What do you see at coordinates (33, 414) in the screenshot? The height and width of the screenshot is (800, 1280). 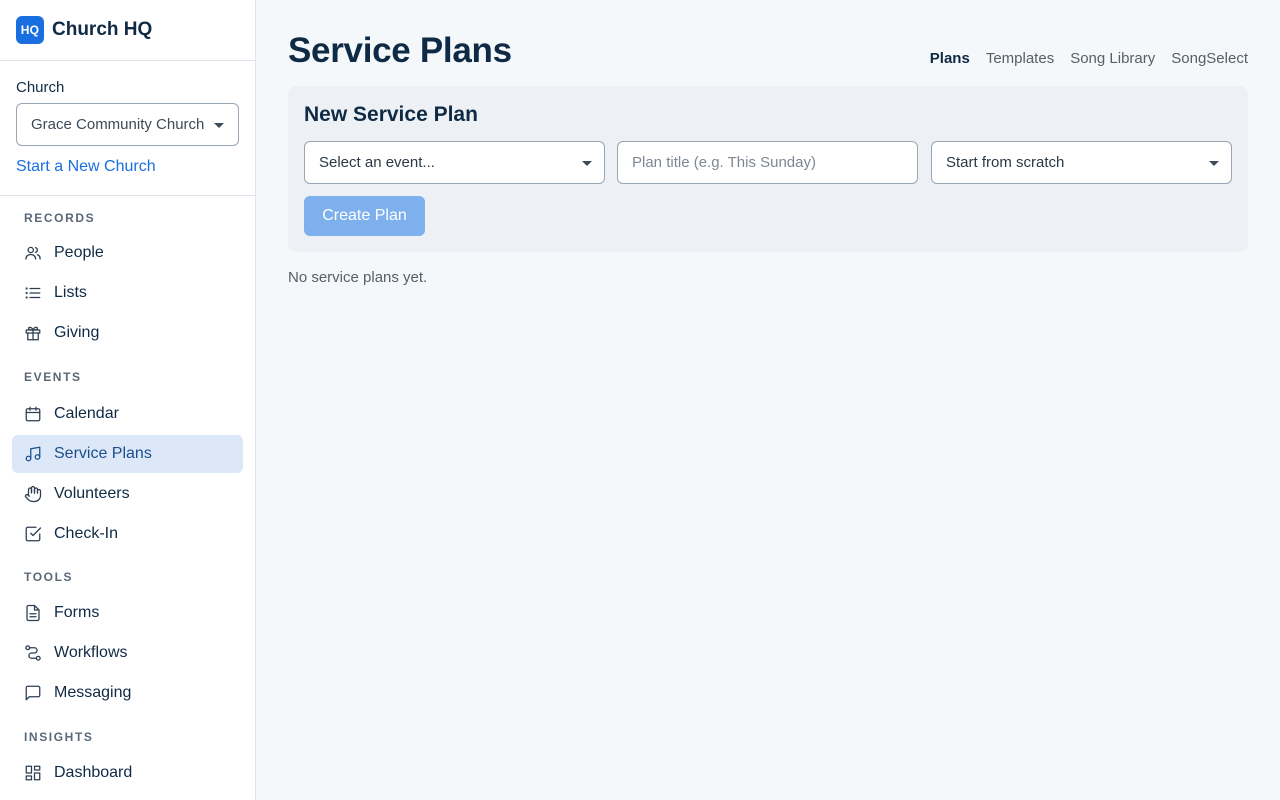 I see `calendar-icon` at bounding box center [33, 414].